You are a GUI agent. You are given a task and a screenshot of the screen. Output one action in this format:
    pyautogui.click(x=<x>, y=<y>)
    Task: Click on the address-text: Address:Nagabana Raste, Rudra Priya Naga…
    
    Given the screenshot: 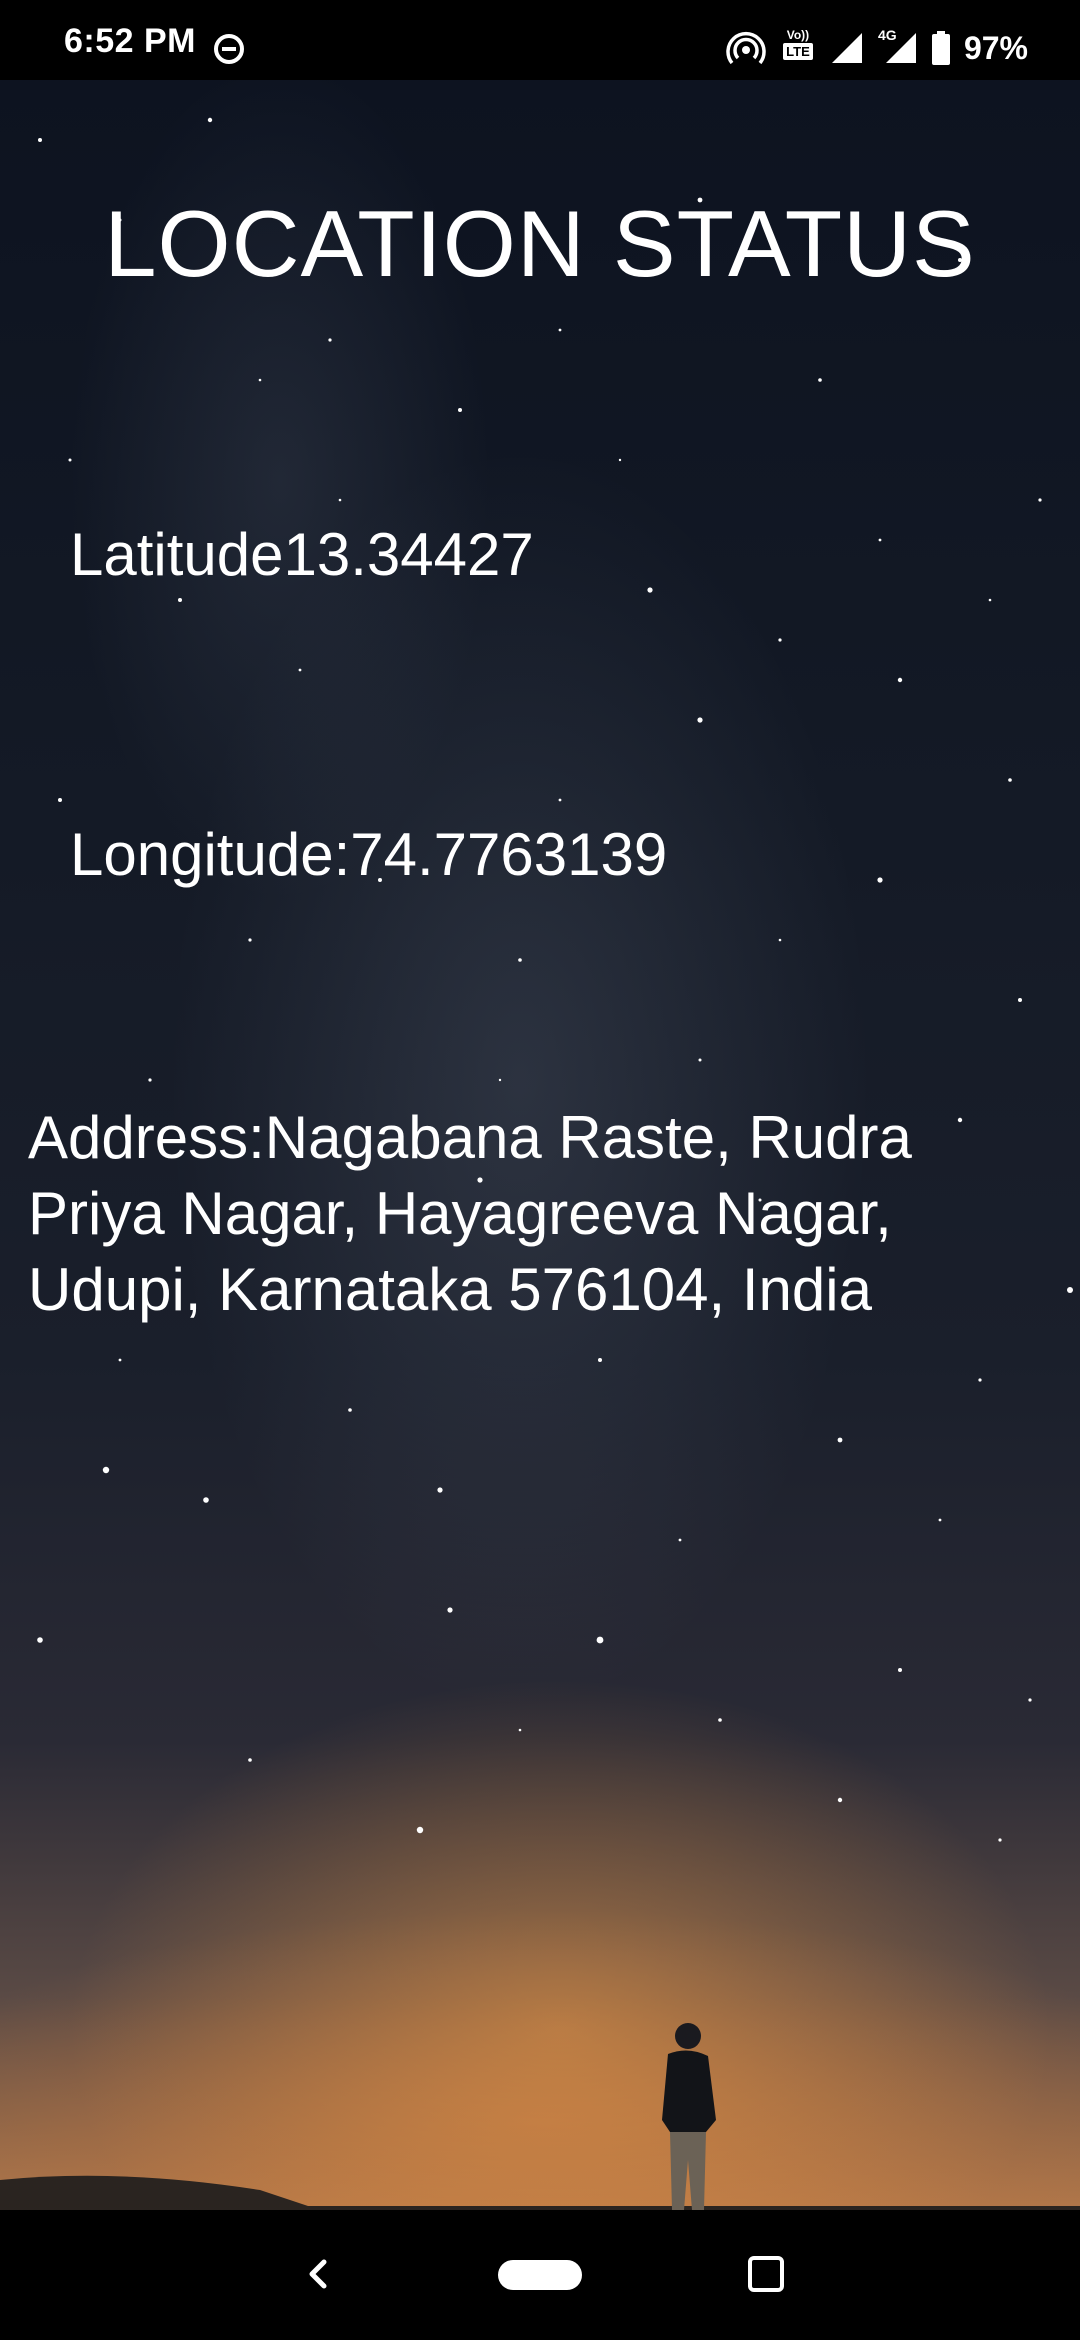 What is the action you would take?
    pyautogui.click(x=470, y=1213)
    